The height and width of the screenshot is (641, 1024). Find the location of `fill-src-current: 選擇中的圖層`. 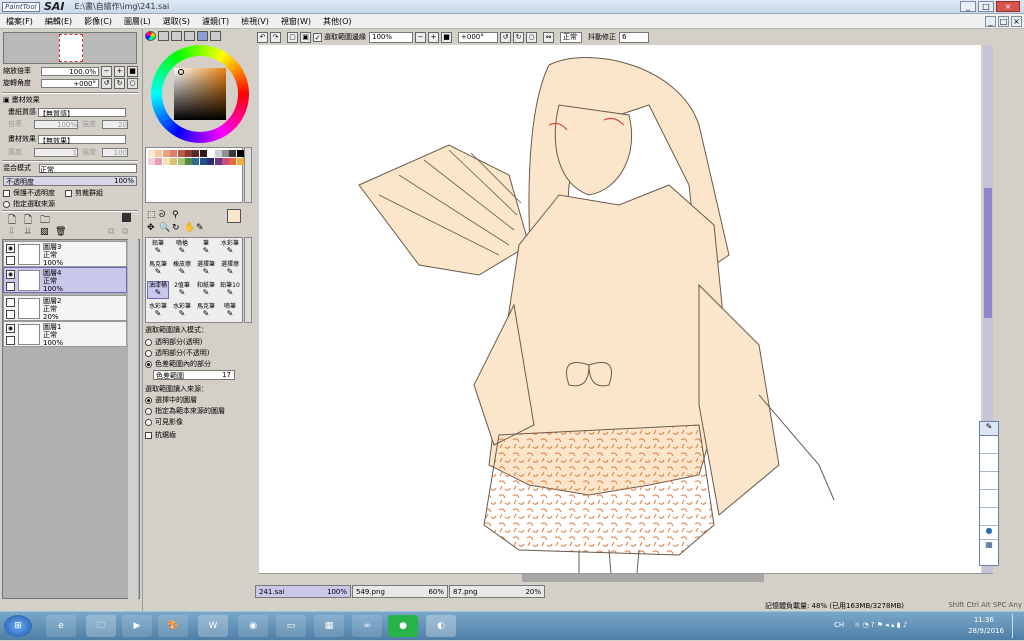

fill-src-current: 選擇中的圖層 is located at coordinates (171, 400).